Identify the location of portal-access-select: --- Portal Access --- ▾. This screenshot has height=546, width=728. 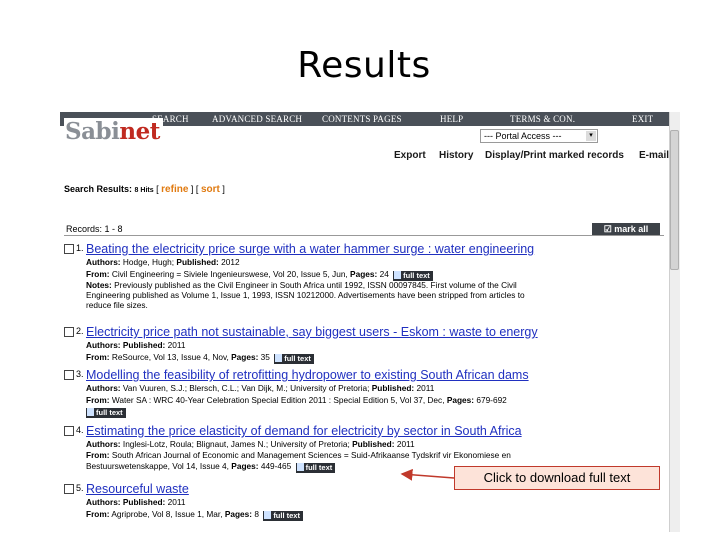
(539, 136).